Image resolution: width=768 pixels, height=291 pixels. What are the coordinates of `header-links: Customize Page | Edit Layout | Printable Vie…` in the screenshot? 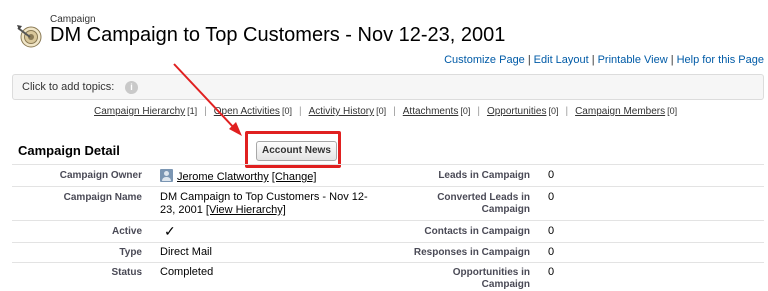 It's located at (604, 60).